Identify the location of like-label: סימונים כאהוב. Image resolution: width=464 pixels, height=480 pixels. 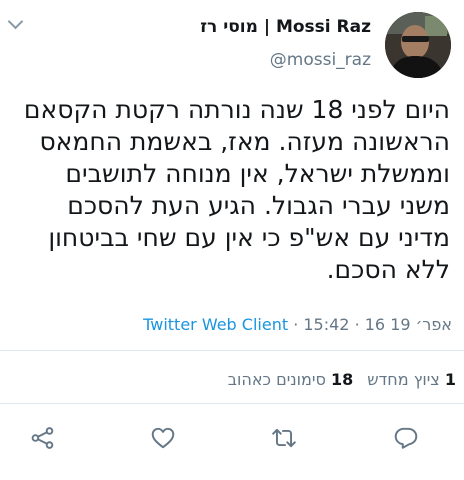
(276, 379).